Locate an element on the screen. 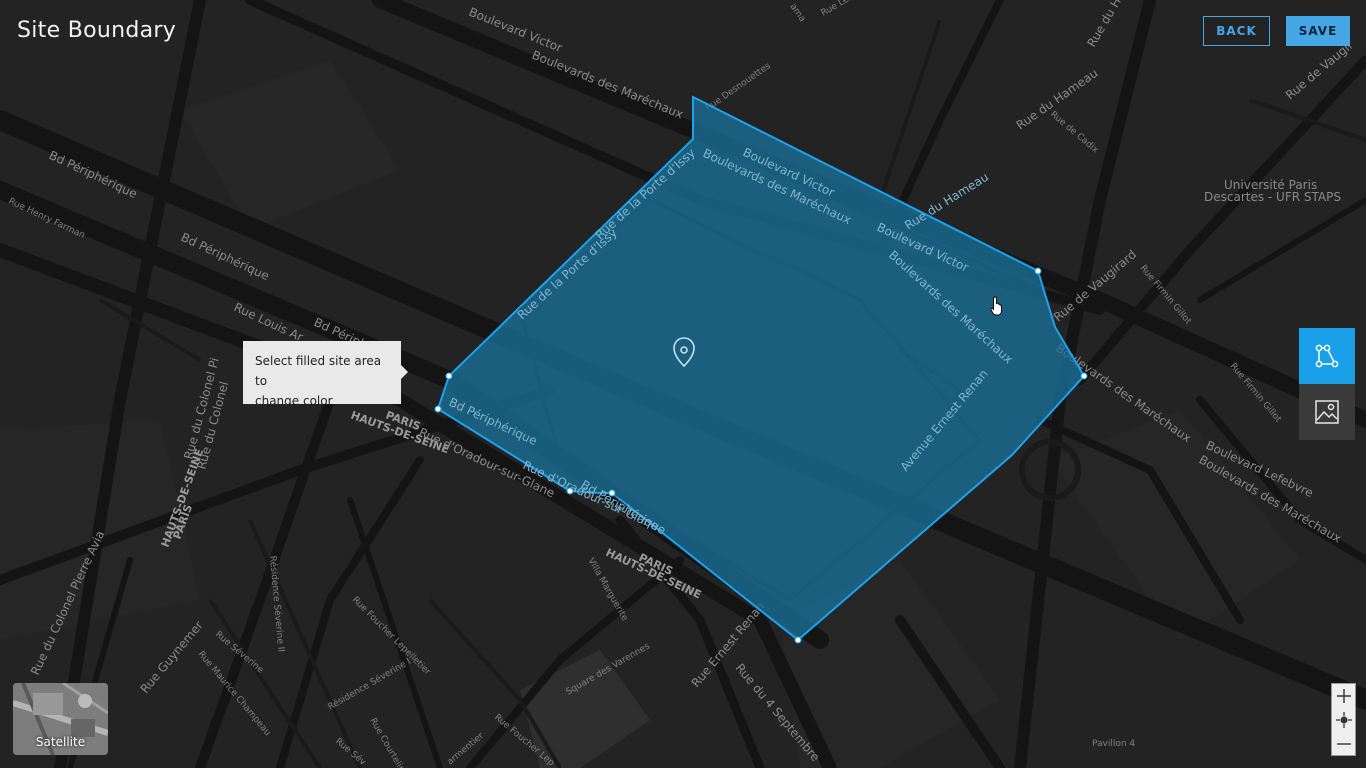 Image resolution: width=1366 pixels, height=768 pixels. zoom-in-button is located at coordinates (1343, 696).